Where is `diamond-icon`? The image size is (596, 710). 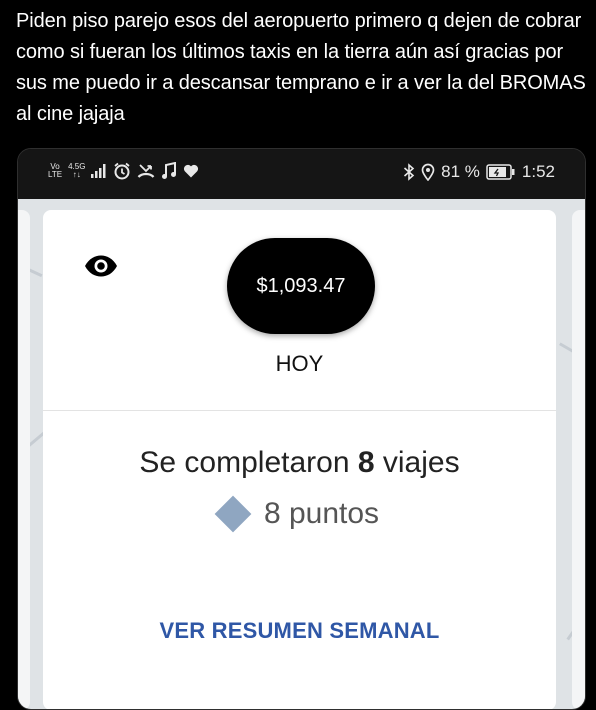
diamond-icon is located at coordinates (233, 514).